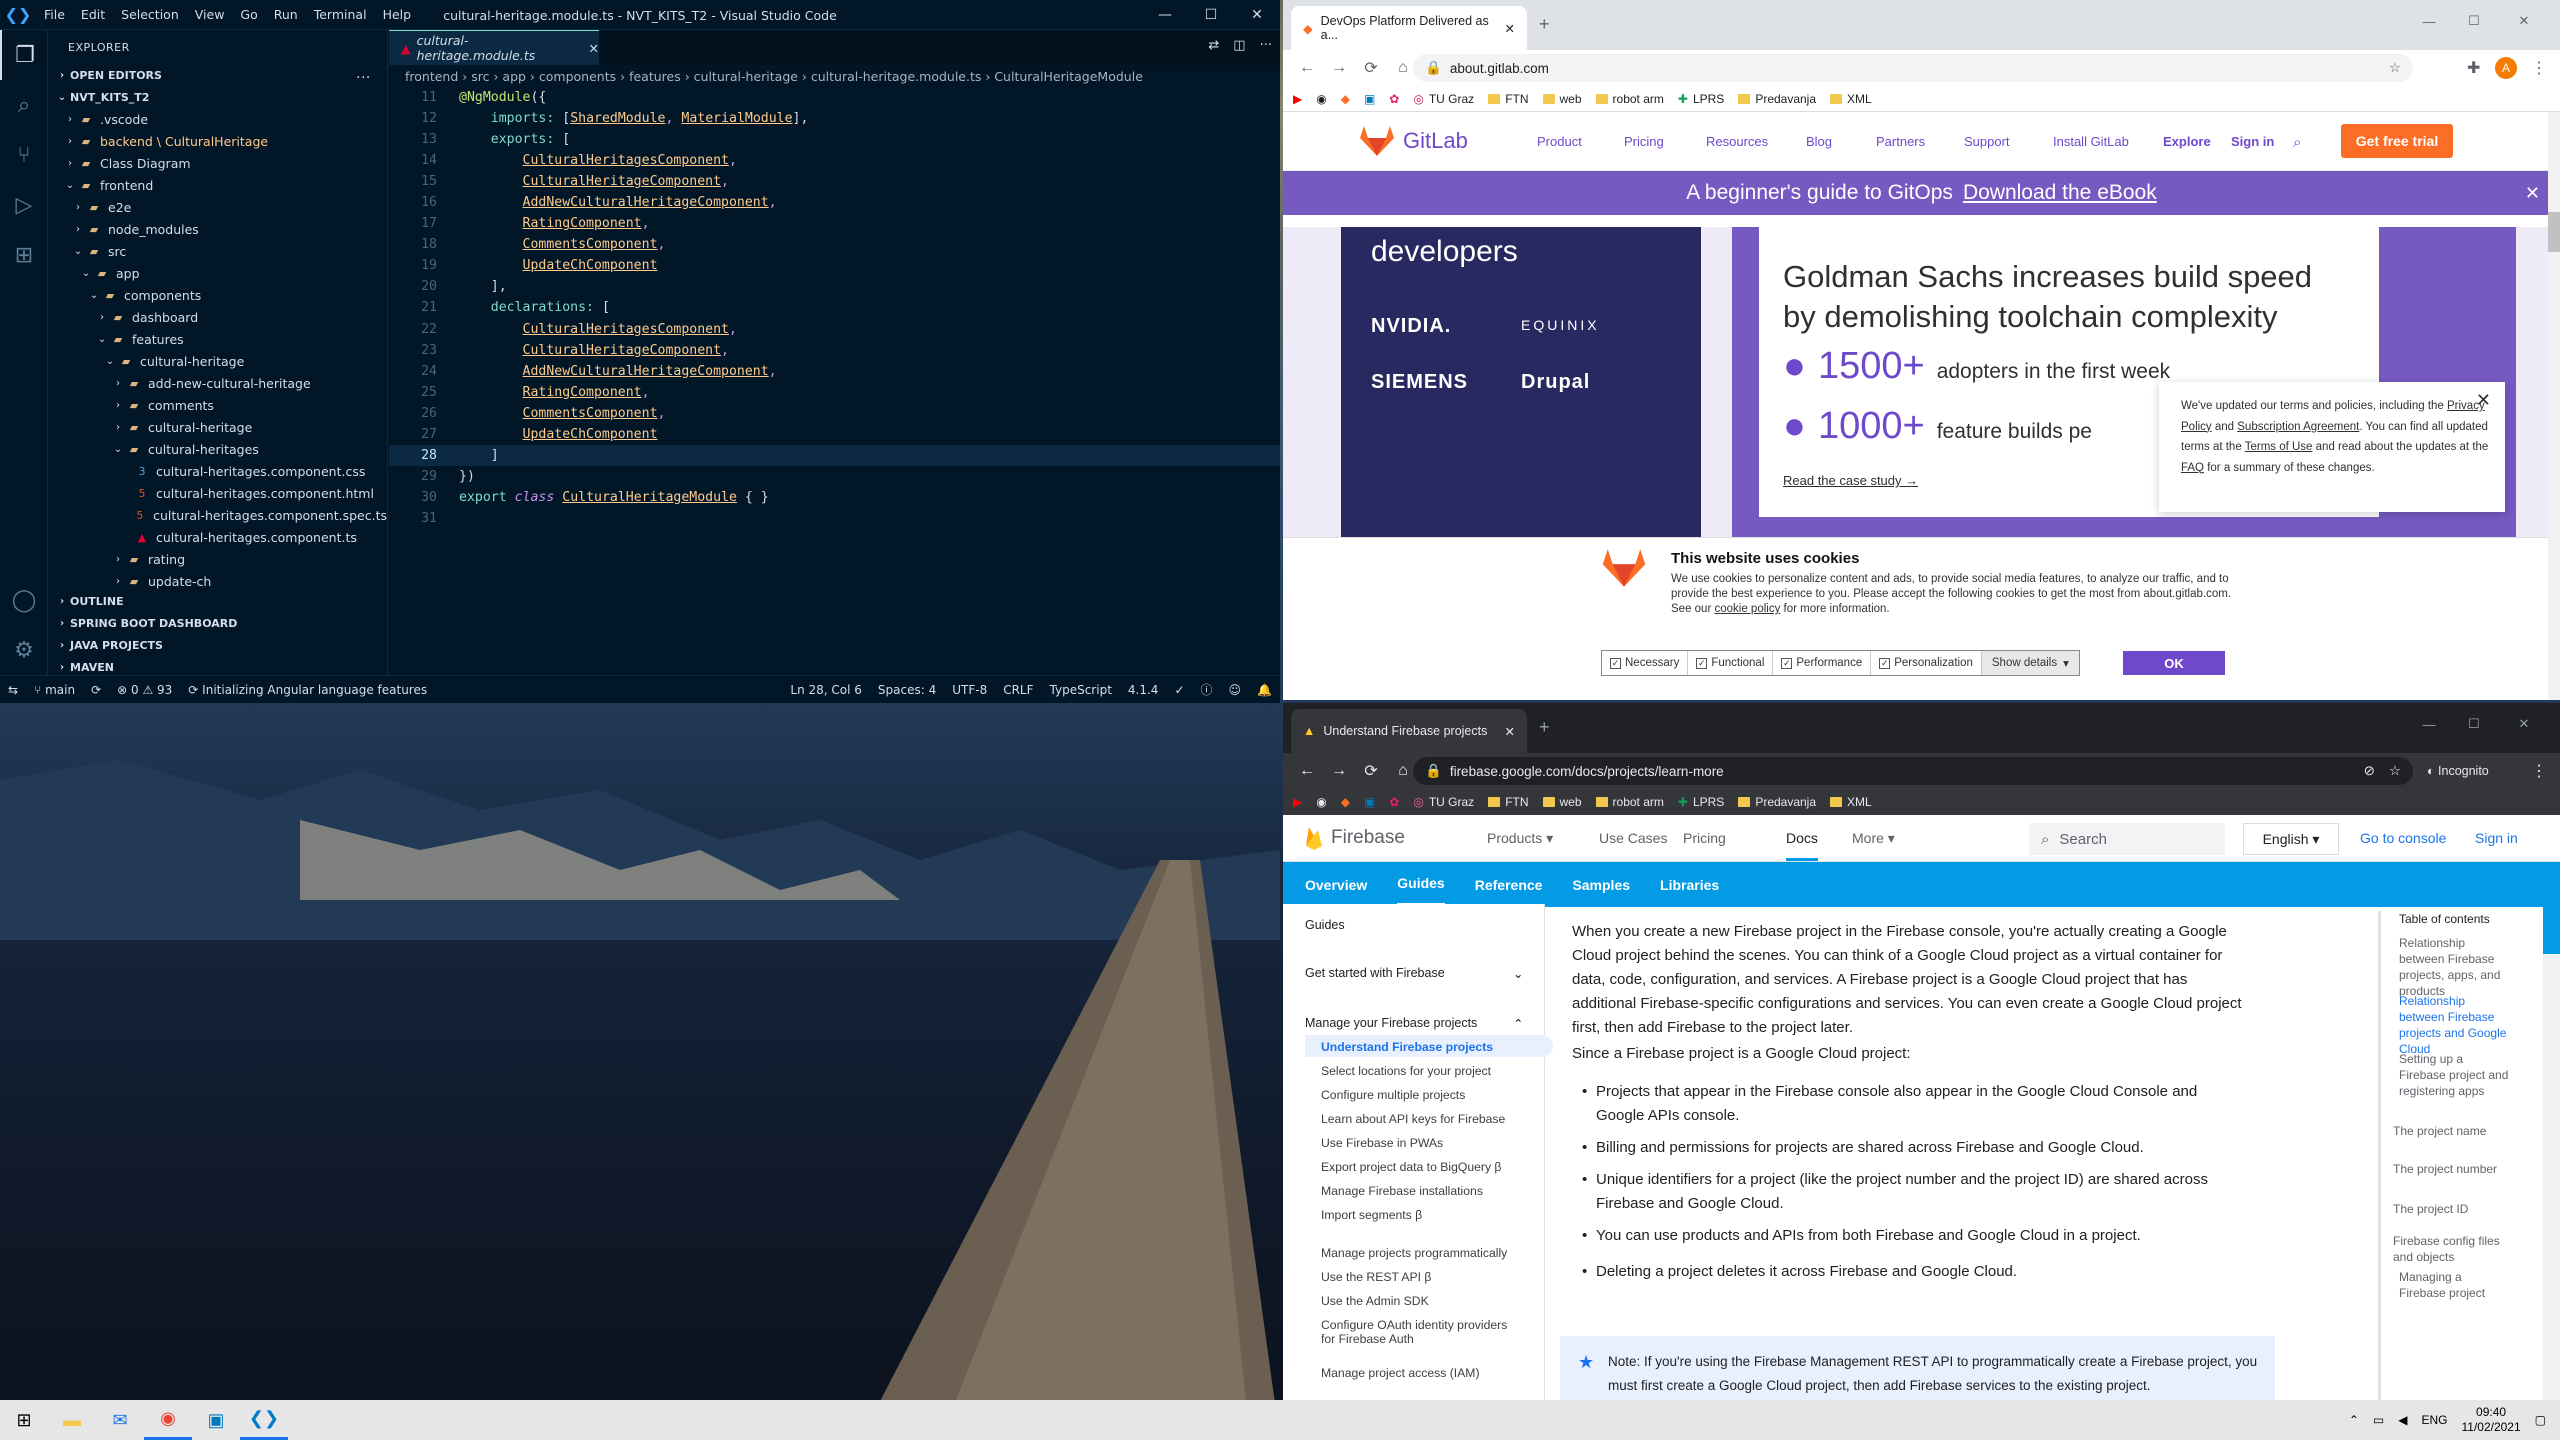 The image size is (2560, 1440). I want to click on code-line: 21 declarations: [, so click(834, 307).